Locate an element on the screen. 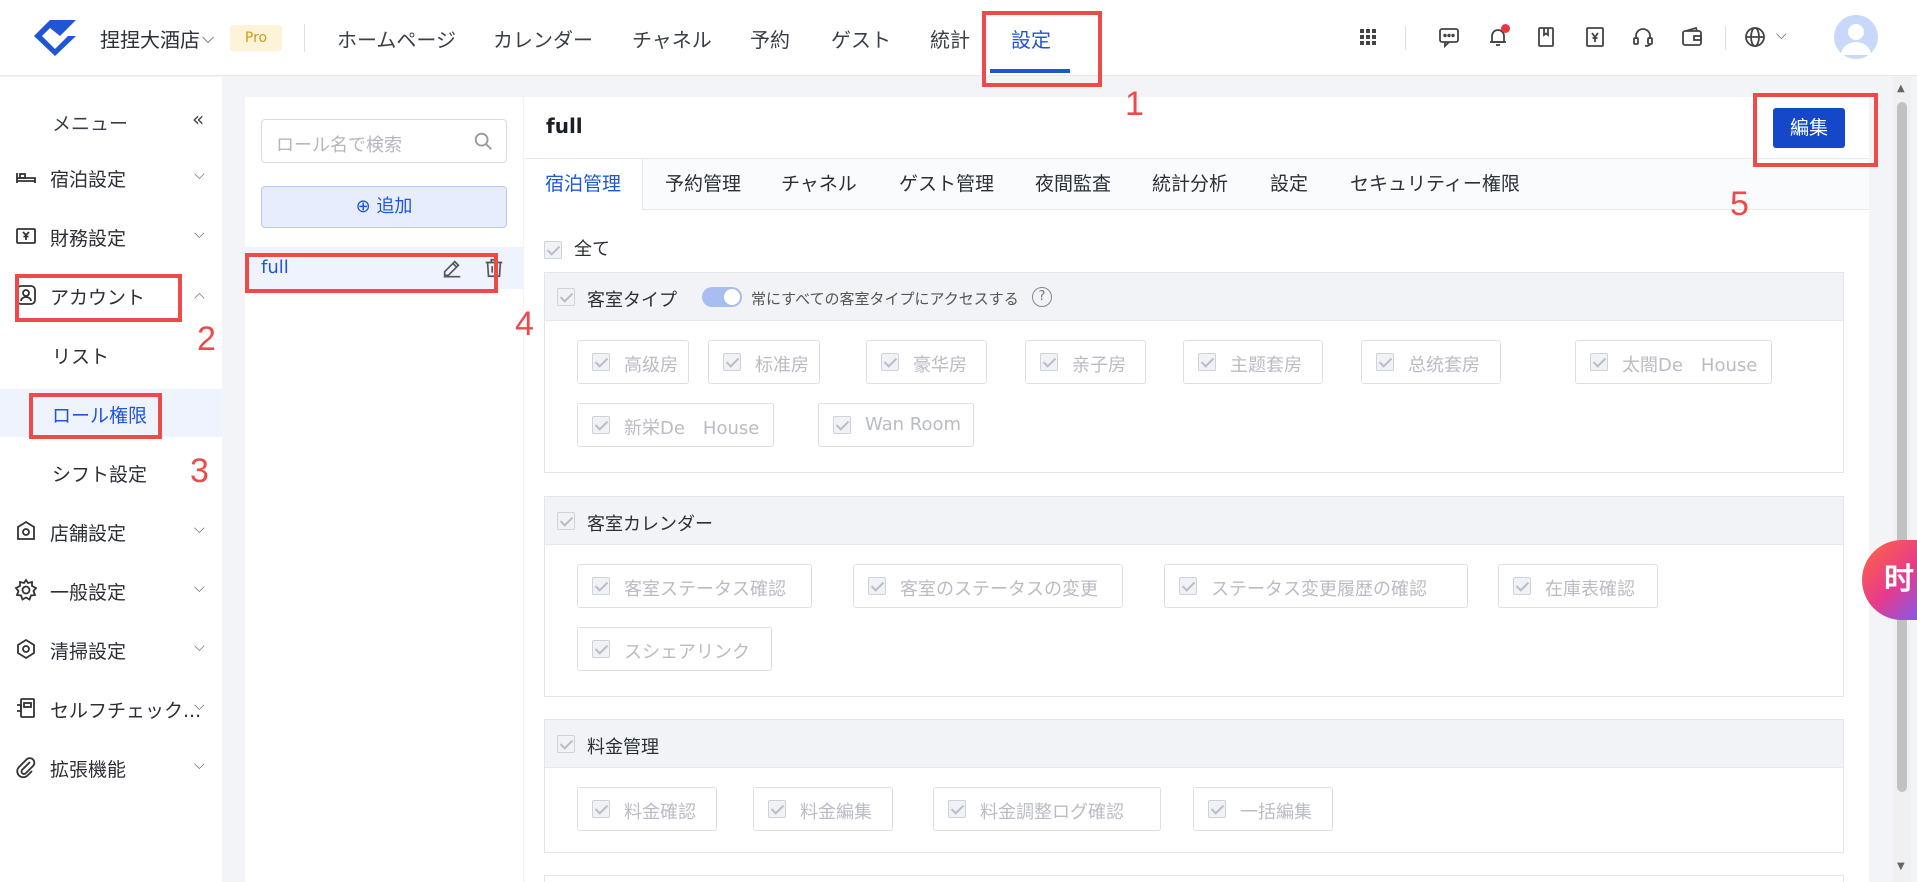  option-checkbox: 一括編集 is located at coordinates (1263, 809).